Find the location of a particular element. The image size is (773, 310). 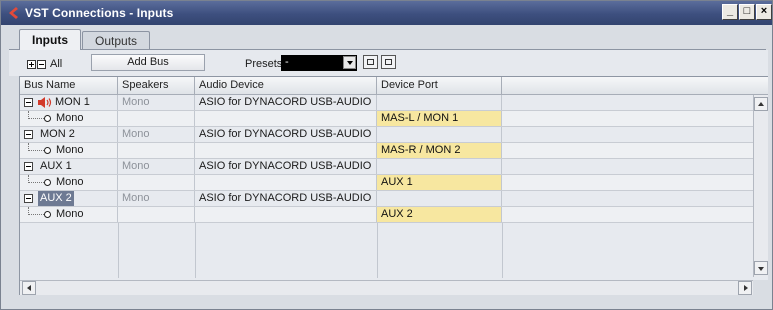

bus-name-cell: AUX 2 is located at coordinates (69, 198).